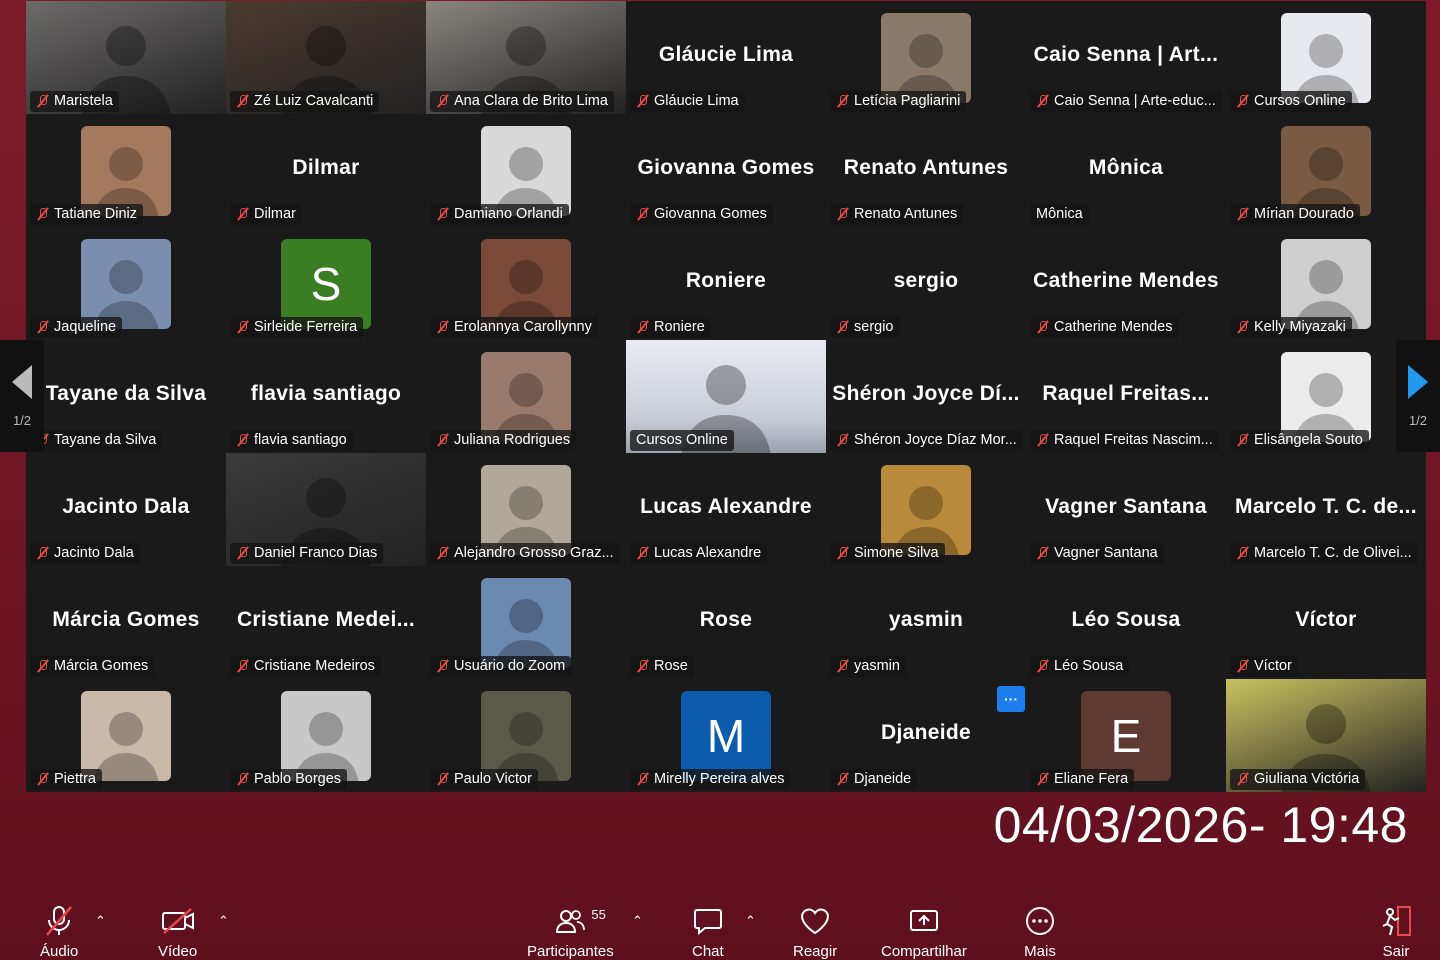  I want to click on tile-more-options-button: ···, so click(1011, 699).